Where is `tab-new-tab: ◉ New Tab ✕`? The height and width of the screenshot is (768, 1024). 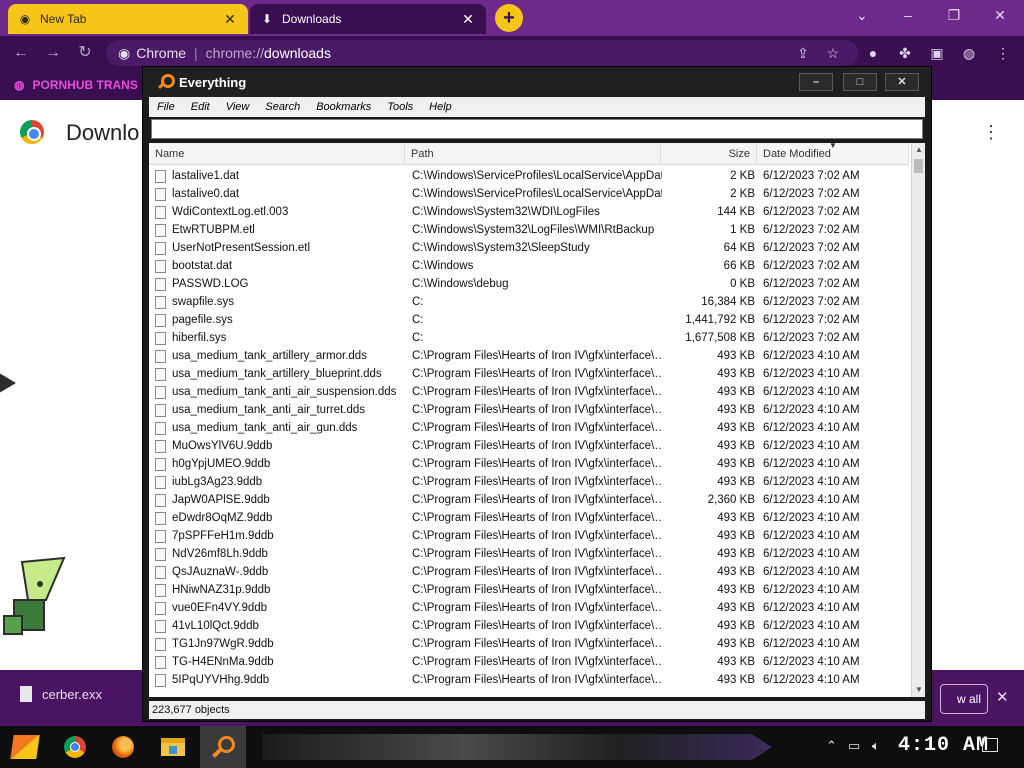 tab-new-tab: ◉ New Tab ✕ is located at coordinates (128, 19).